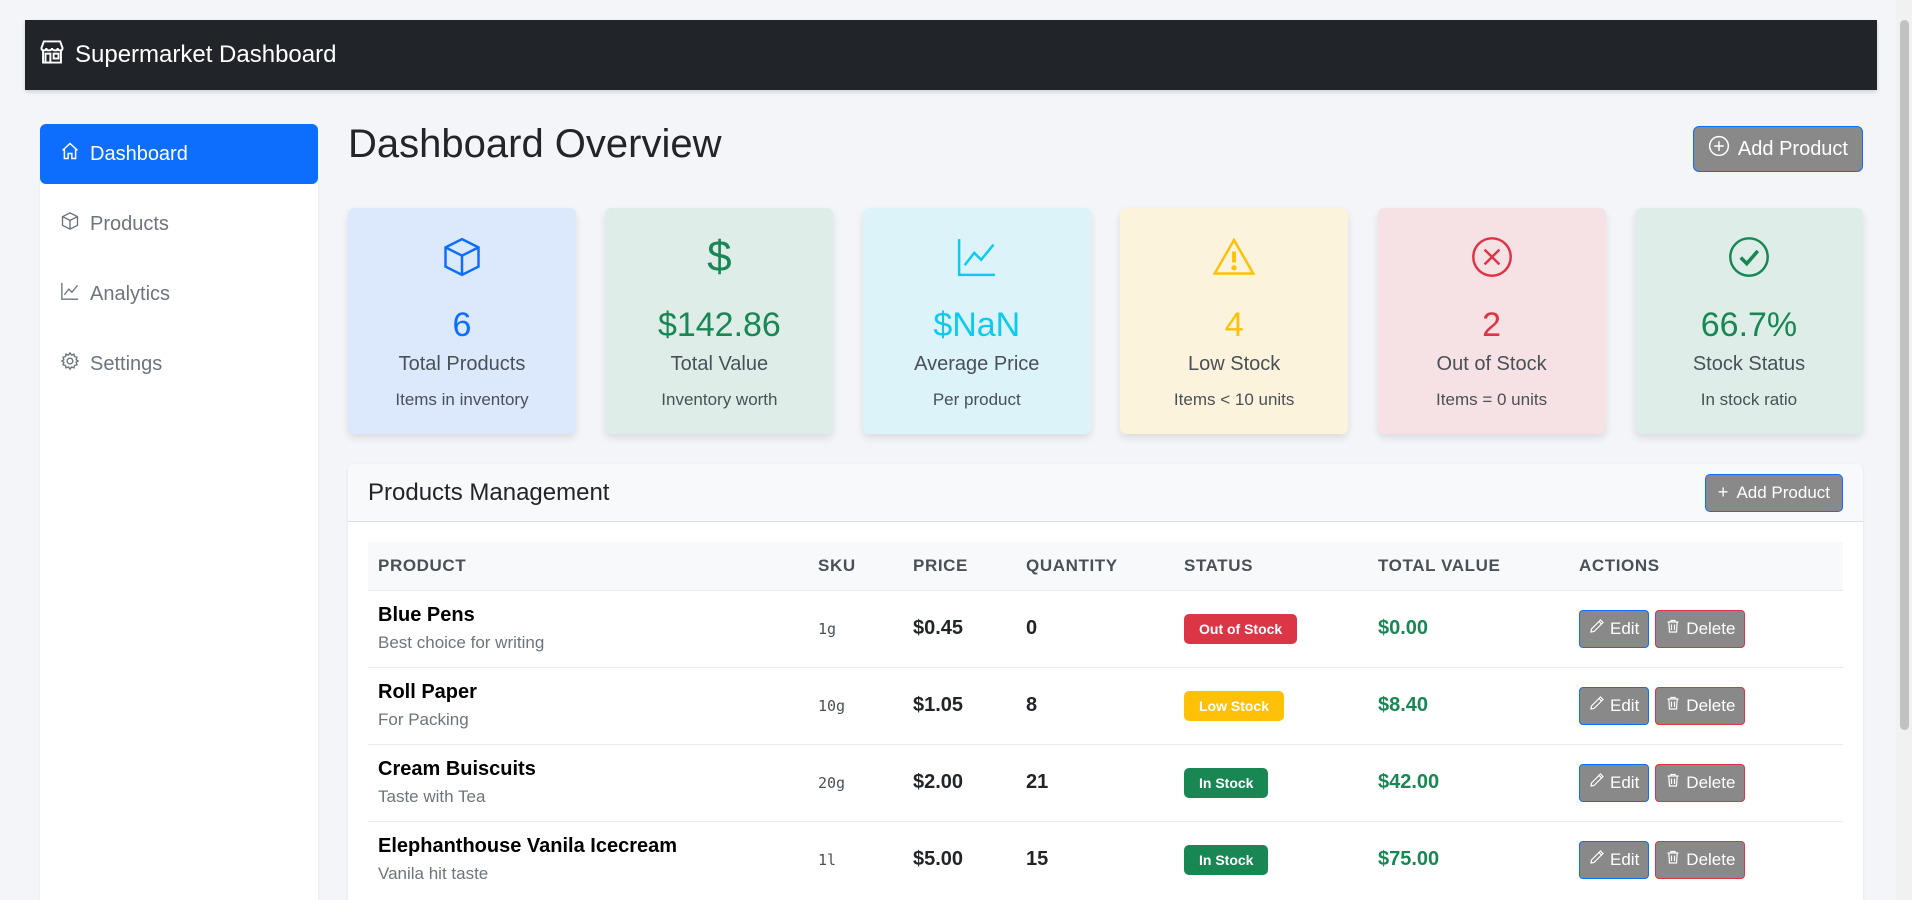  What do you see at coordinates (130, 293) in the screenshot?
I see `sidebar-item-label: Analytics` at bounding box center [130, 293].